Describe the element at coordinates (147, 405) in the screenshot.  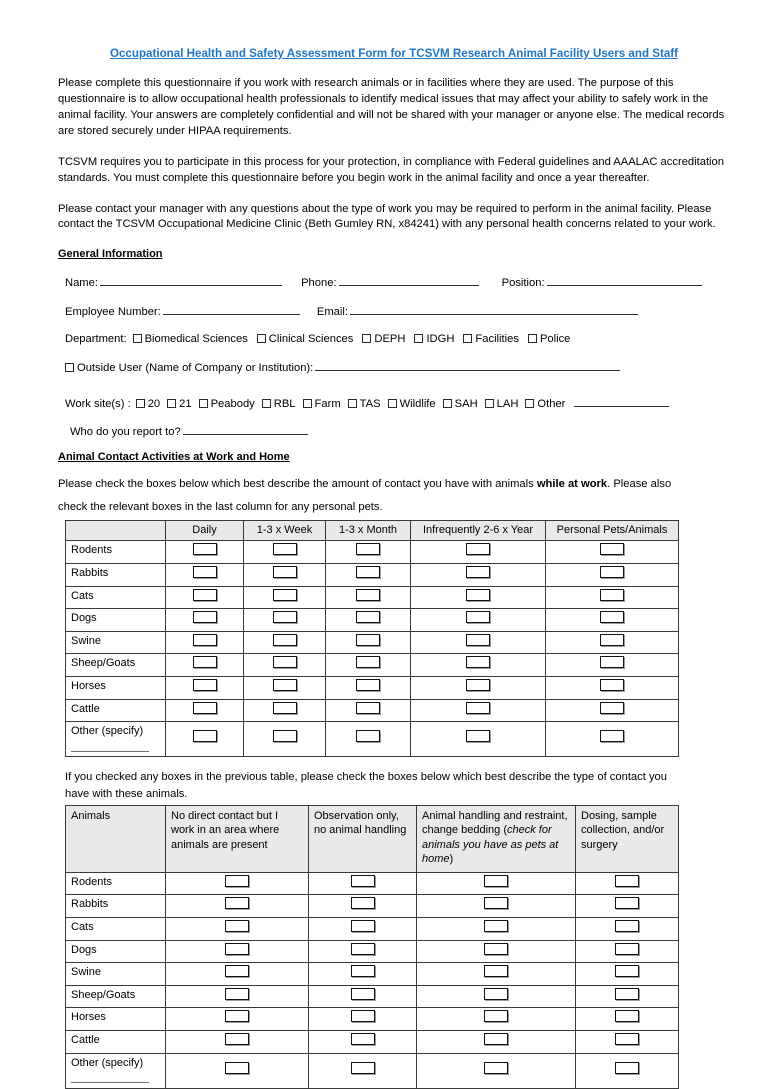
I see `work-site-checkbox-20: 20` at that location.